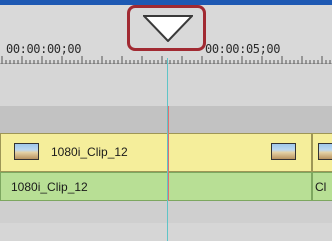 The width and height of the screenshot is (332, 241). What do you see at coordinates (89, 152) in the screenshot?
I see `video-clip-label: 1080i_Clip_12` at bounding box center [89, 152].